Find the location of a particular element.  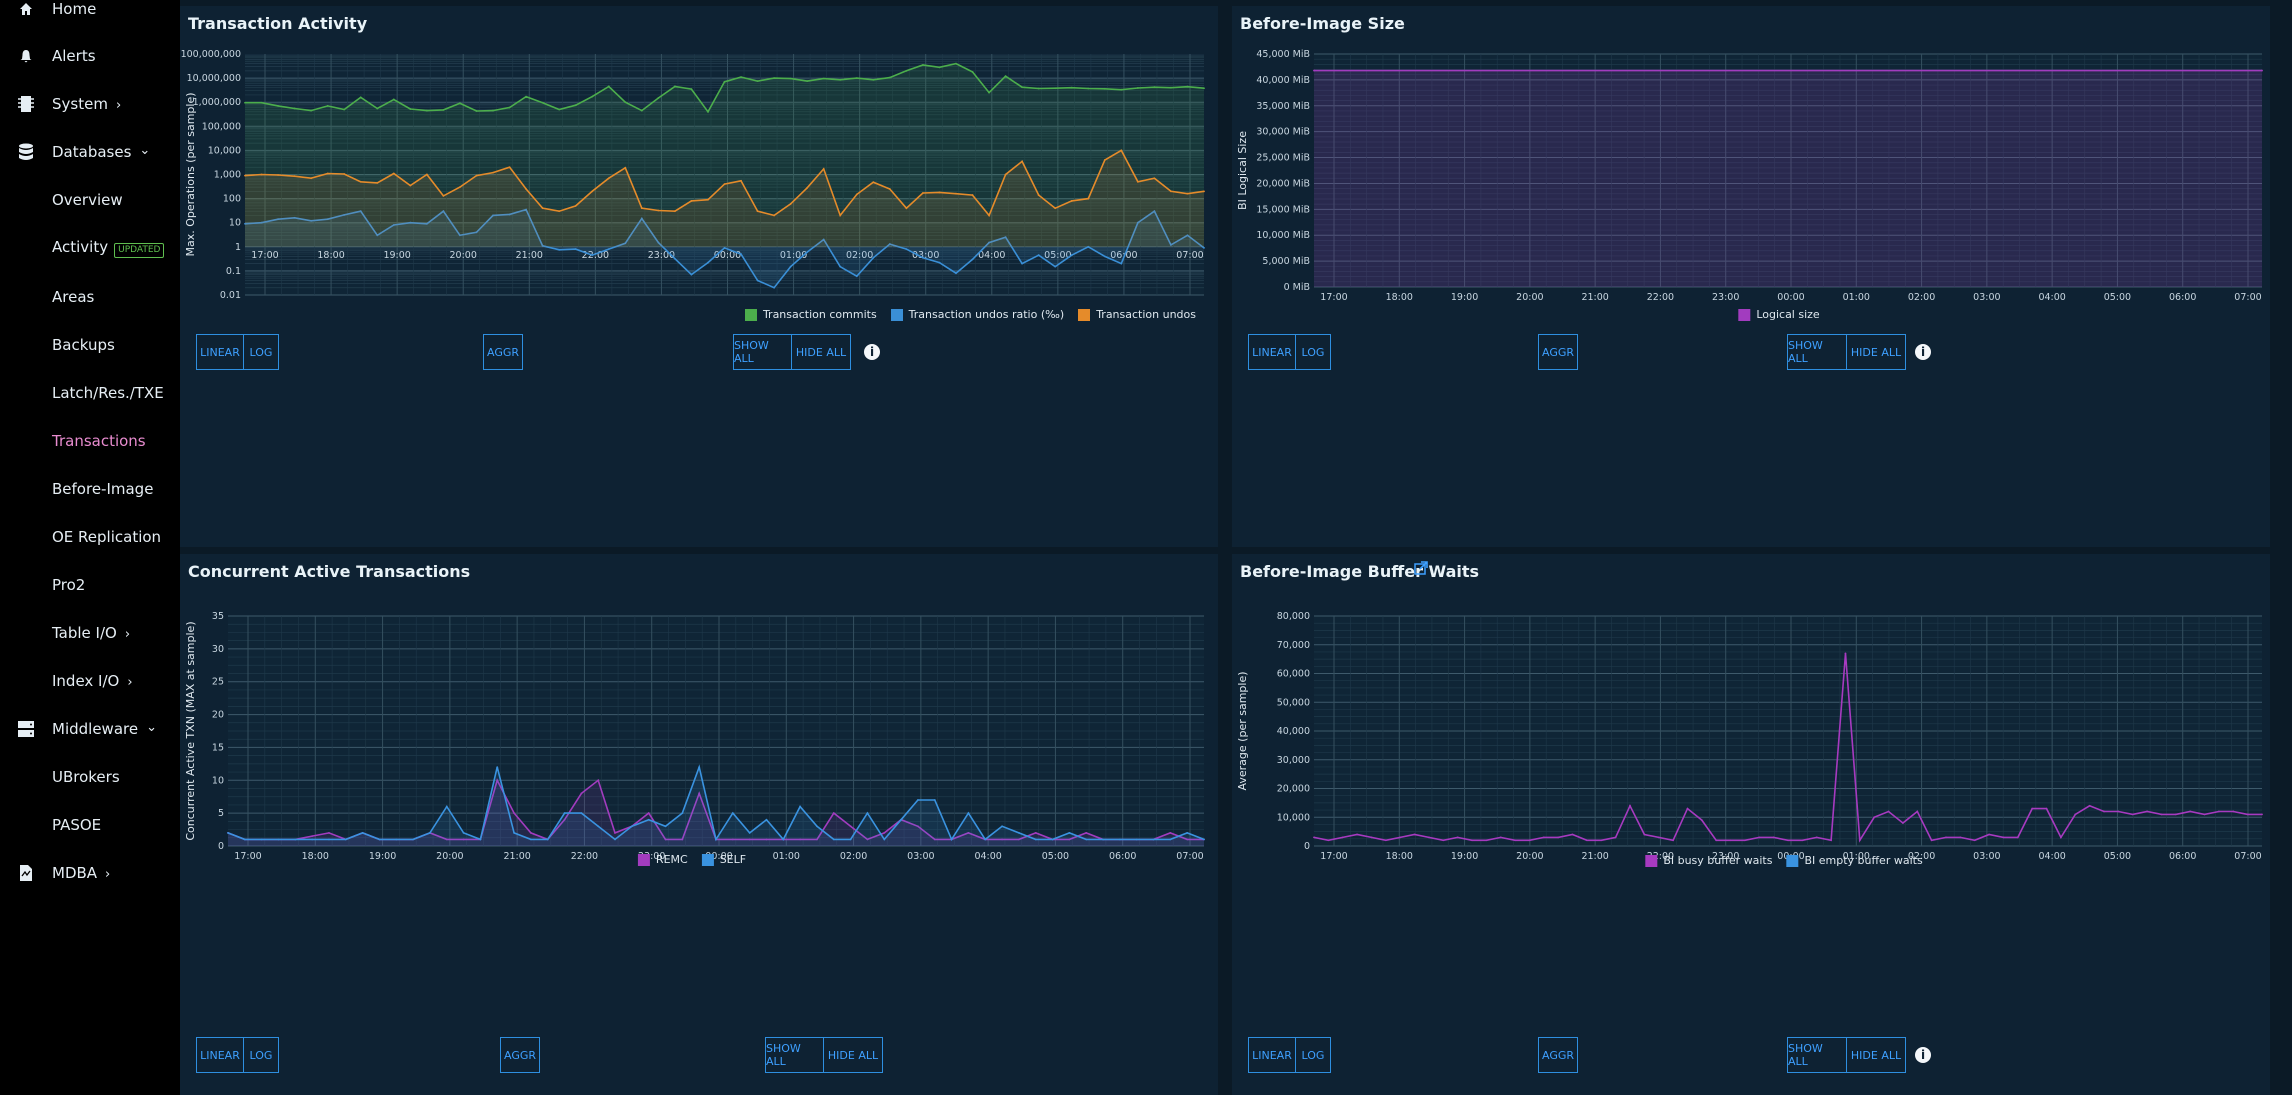

chart-legend: Logical size is located at coordinates (1772, 314).